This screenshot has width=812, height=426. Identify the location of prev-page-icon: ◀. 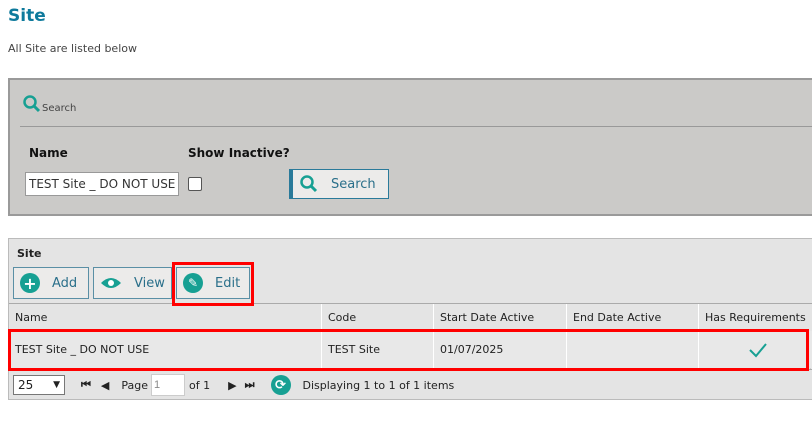
(105, 385).